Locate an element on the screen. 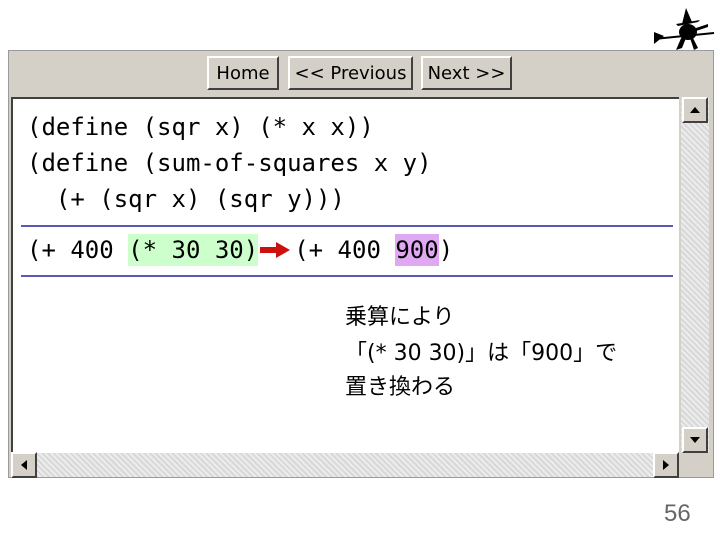 Image resolution: width=720 pixels, height=540 pixels. triangle-right-icon is located at coordinates (666, 465).